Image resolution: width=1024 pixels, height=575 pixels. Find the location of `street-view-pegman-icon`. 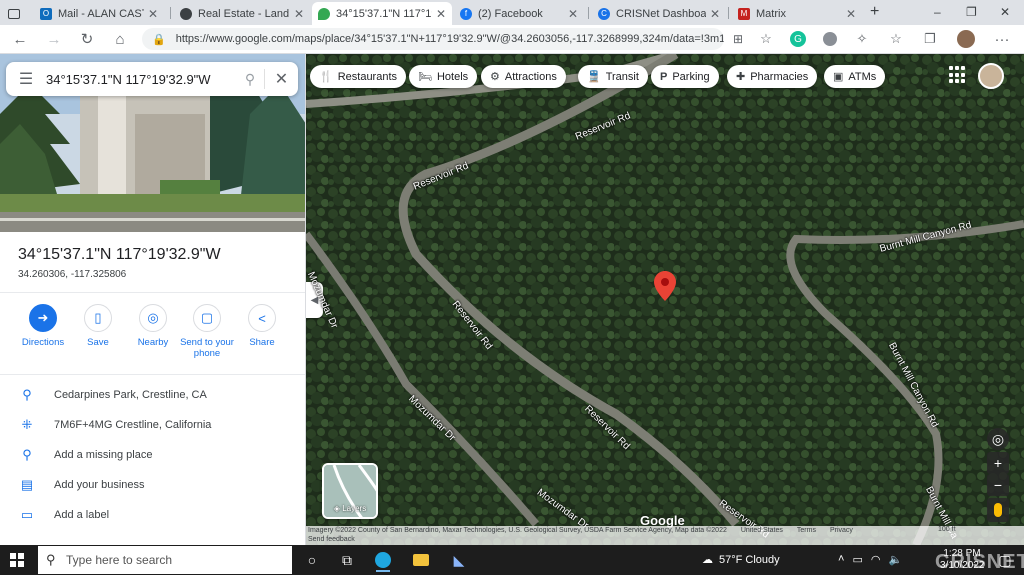

street-view-pegman-icon is located at coordinates (998, 510).